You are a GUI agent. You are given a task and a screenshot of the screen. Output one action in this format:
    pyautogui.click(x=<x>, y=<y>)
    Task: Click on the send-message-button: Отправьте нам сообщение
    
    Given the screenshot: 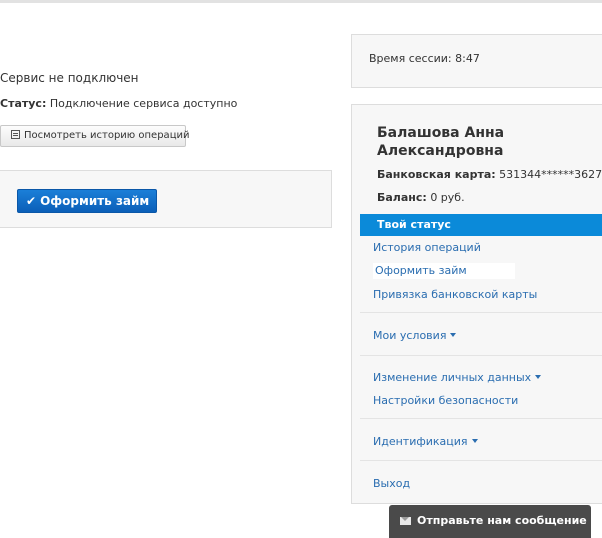 What is the action you would take?
    pyautogui.click(x=490, y=521)
    